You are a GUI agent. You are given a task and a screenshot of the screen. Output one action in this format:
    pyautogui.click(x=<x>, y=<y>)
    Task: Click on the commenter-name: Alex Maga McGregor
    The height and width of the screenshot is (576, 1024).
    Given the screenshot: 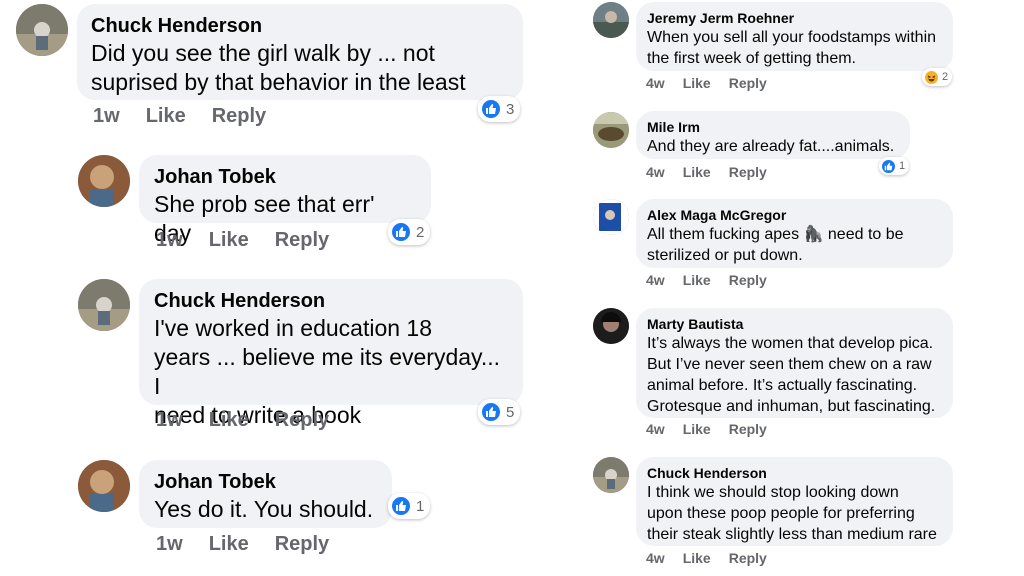 What is the action you would take?
    pyautogui.click(x=794, y=215)
    